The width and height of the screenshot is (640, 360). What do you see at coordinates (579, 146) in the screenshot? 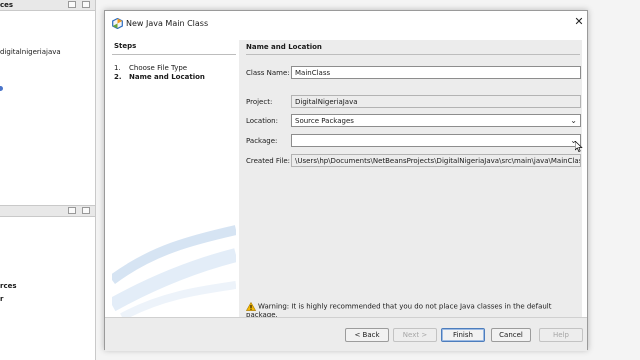
I see `mouse-cursor-icon` at bounding box center [579, 146].